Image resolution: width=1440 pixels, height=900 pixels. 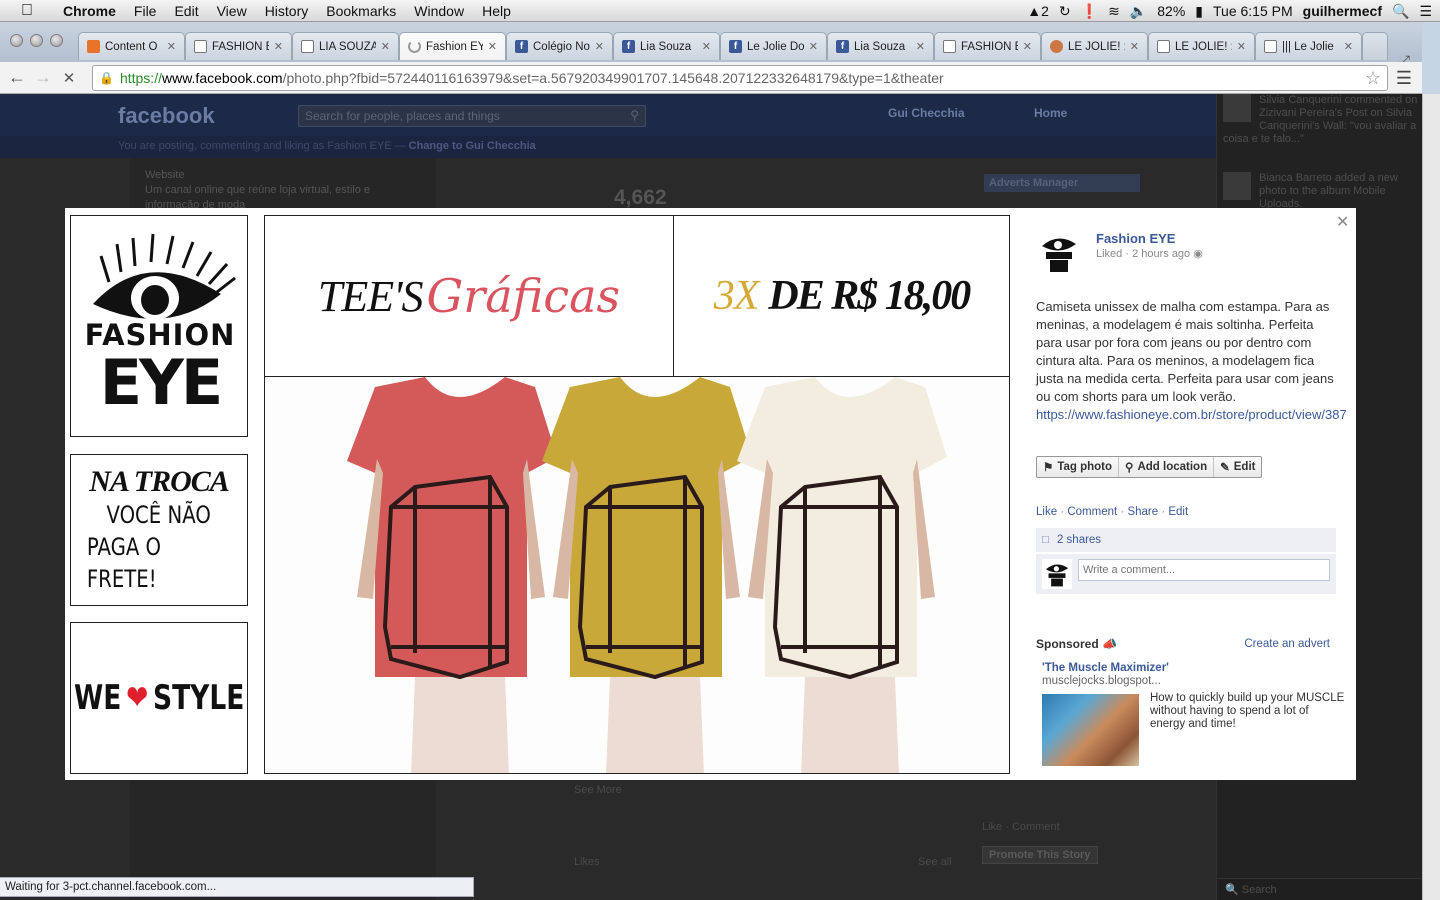 What do you see at coordinates (1089, 11) in the screenshot?
I see `bluetooth-icon: ❗` at bounding box center [1089, 11].